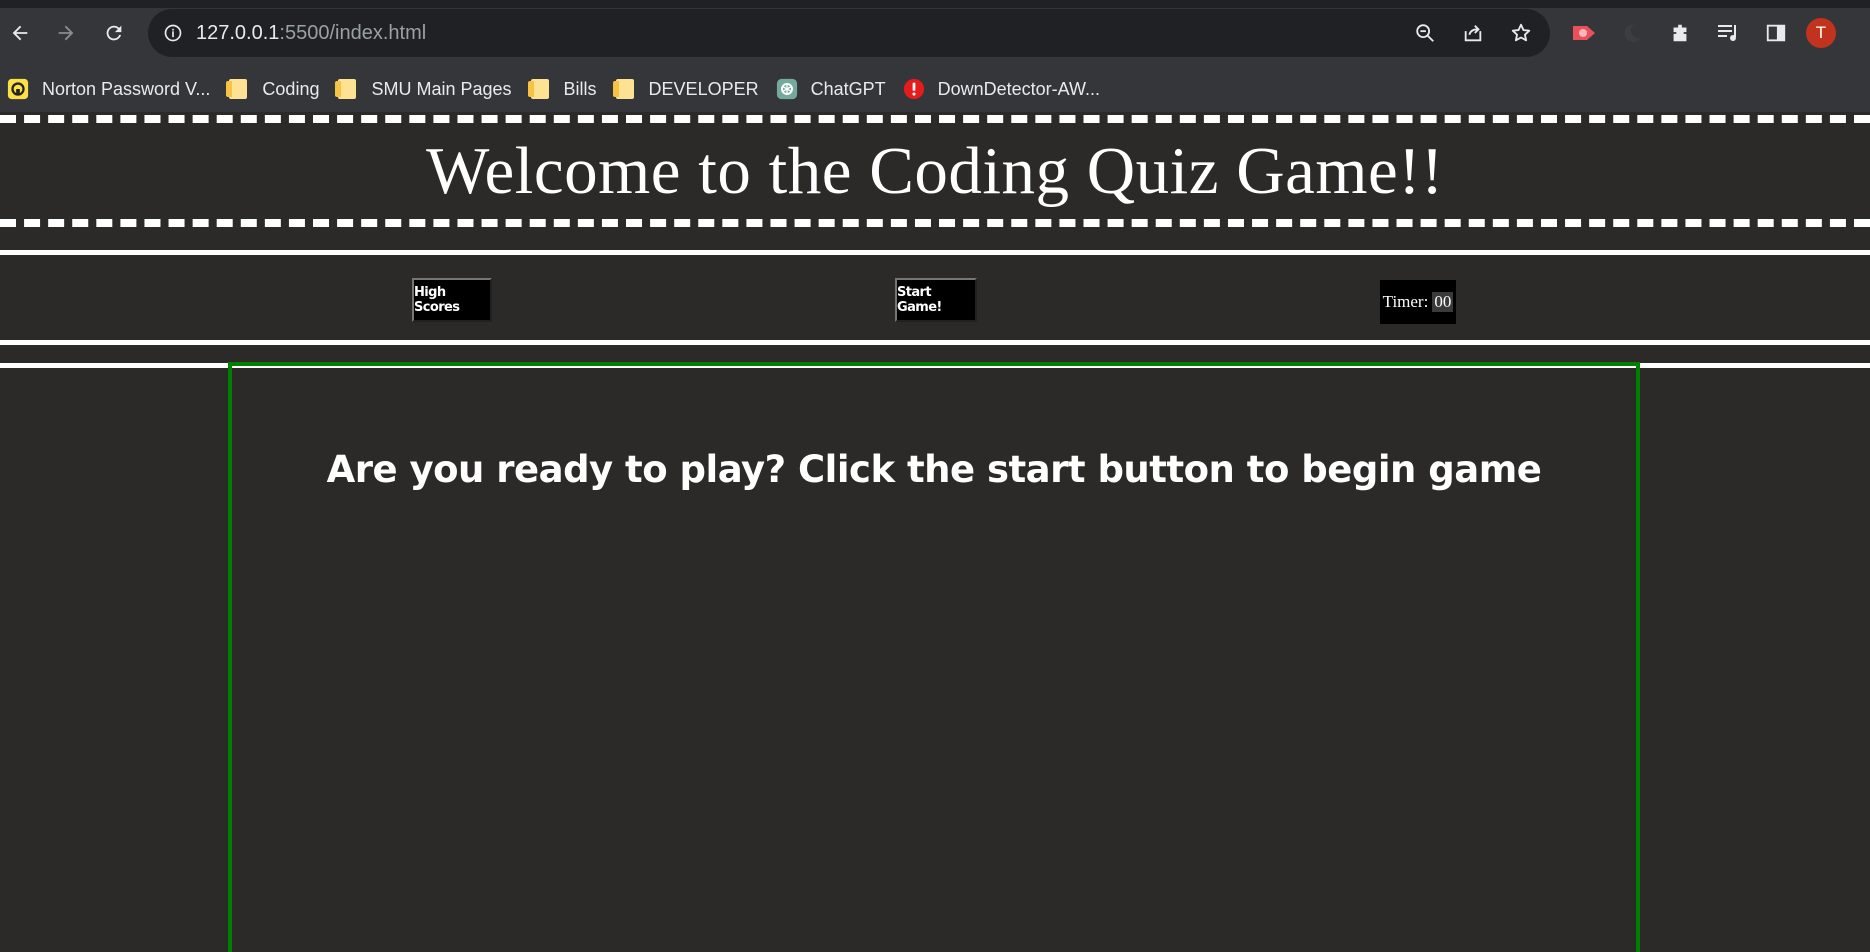  What do you see at coordinates (1584, 33) in the screenshot?
I see `screen-recorder-extension-icon` at bounding box center [1584, 33].